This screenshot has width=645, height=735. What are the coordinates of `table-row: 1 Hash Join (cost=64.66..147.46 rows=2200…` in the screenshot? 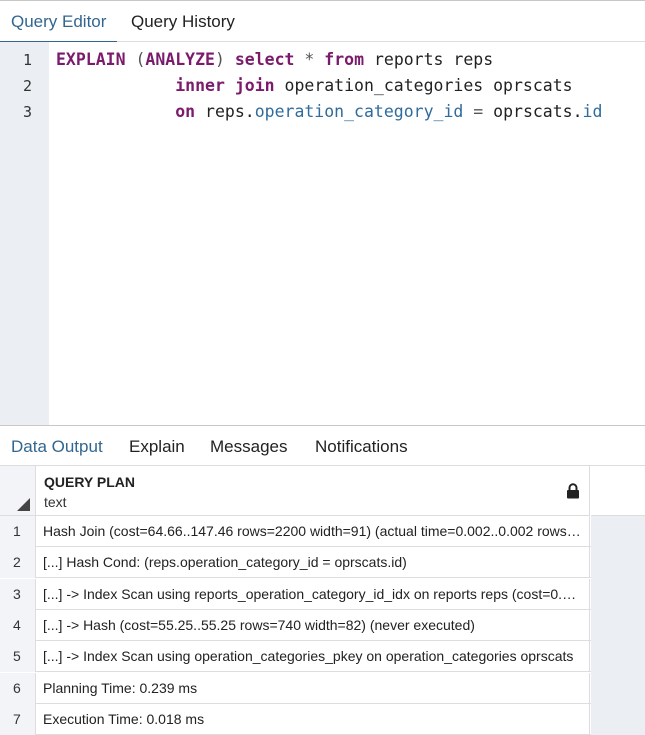 It's located at (295, 531).